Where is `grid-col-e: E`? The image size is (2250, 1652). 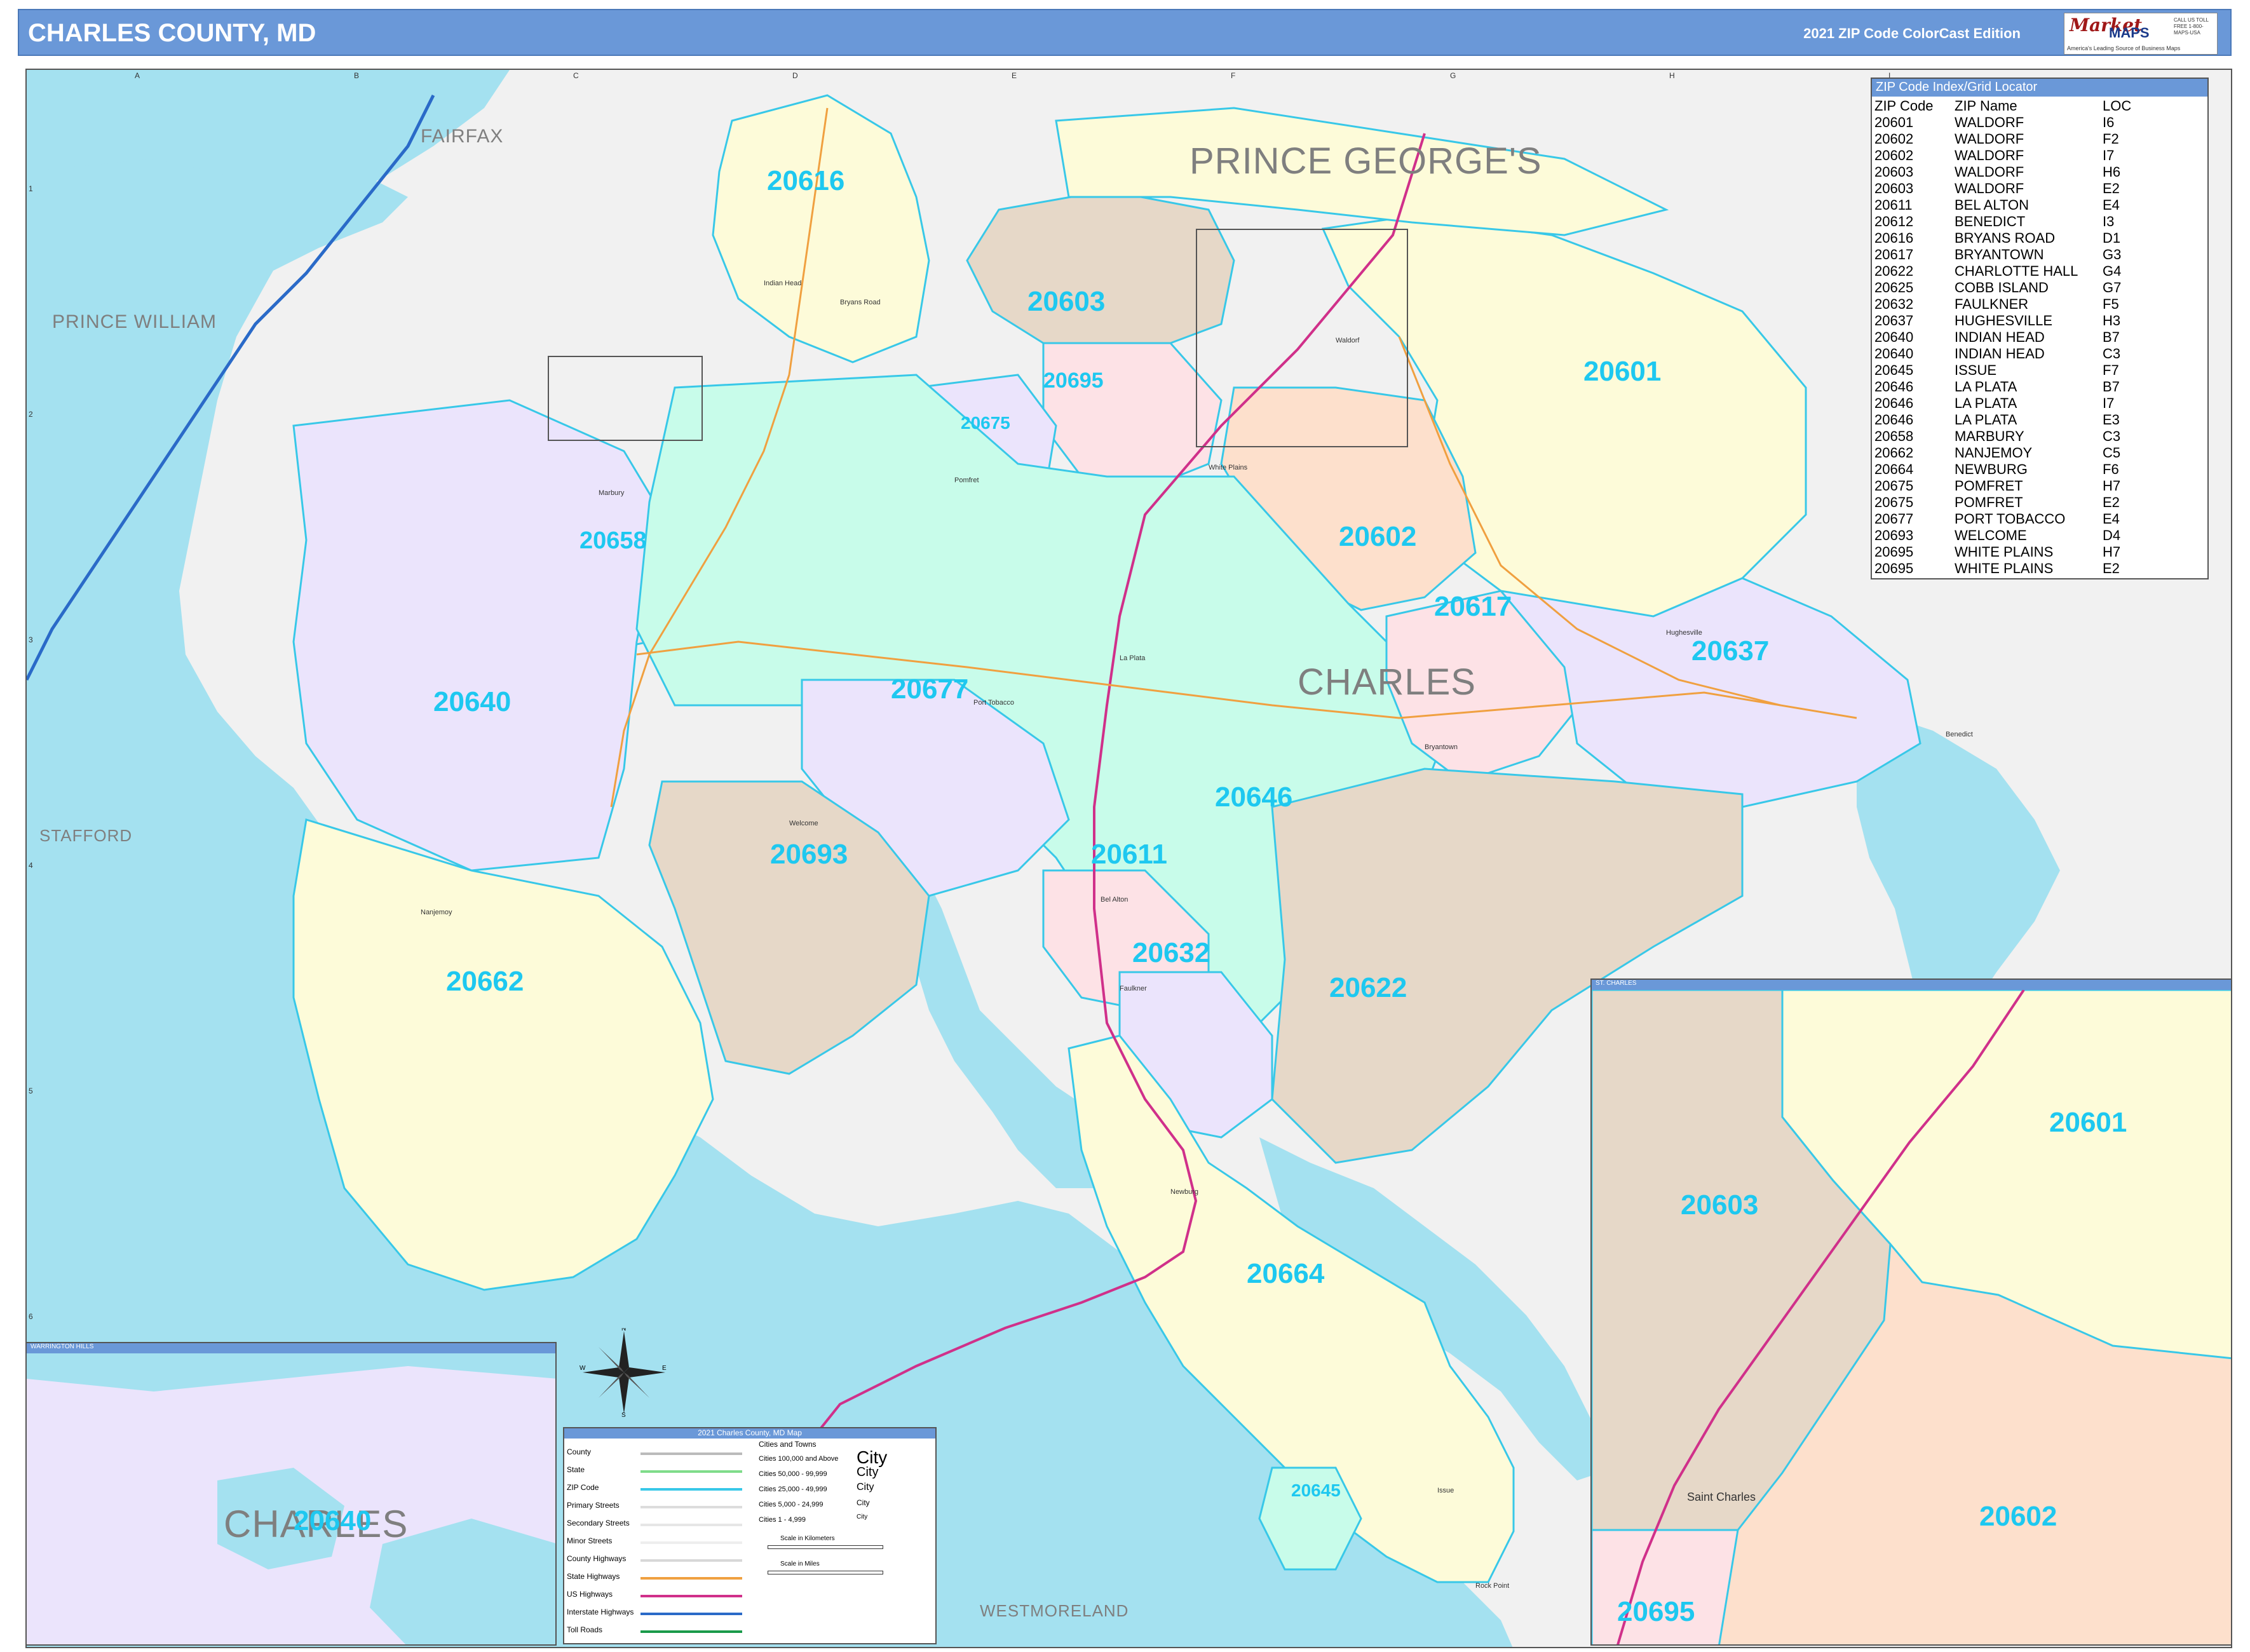 grid-col-e: E is located at coordinates (1014, 76).